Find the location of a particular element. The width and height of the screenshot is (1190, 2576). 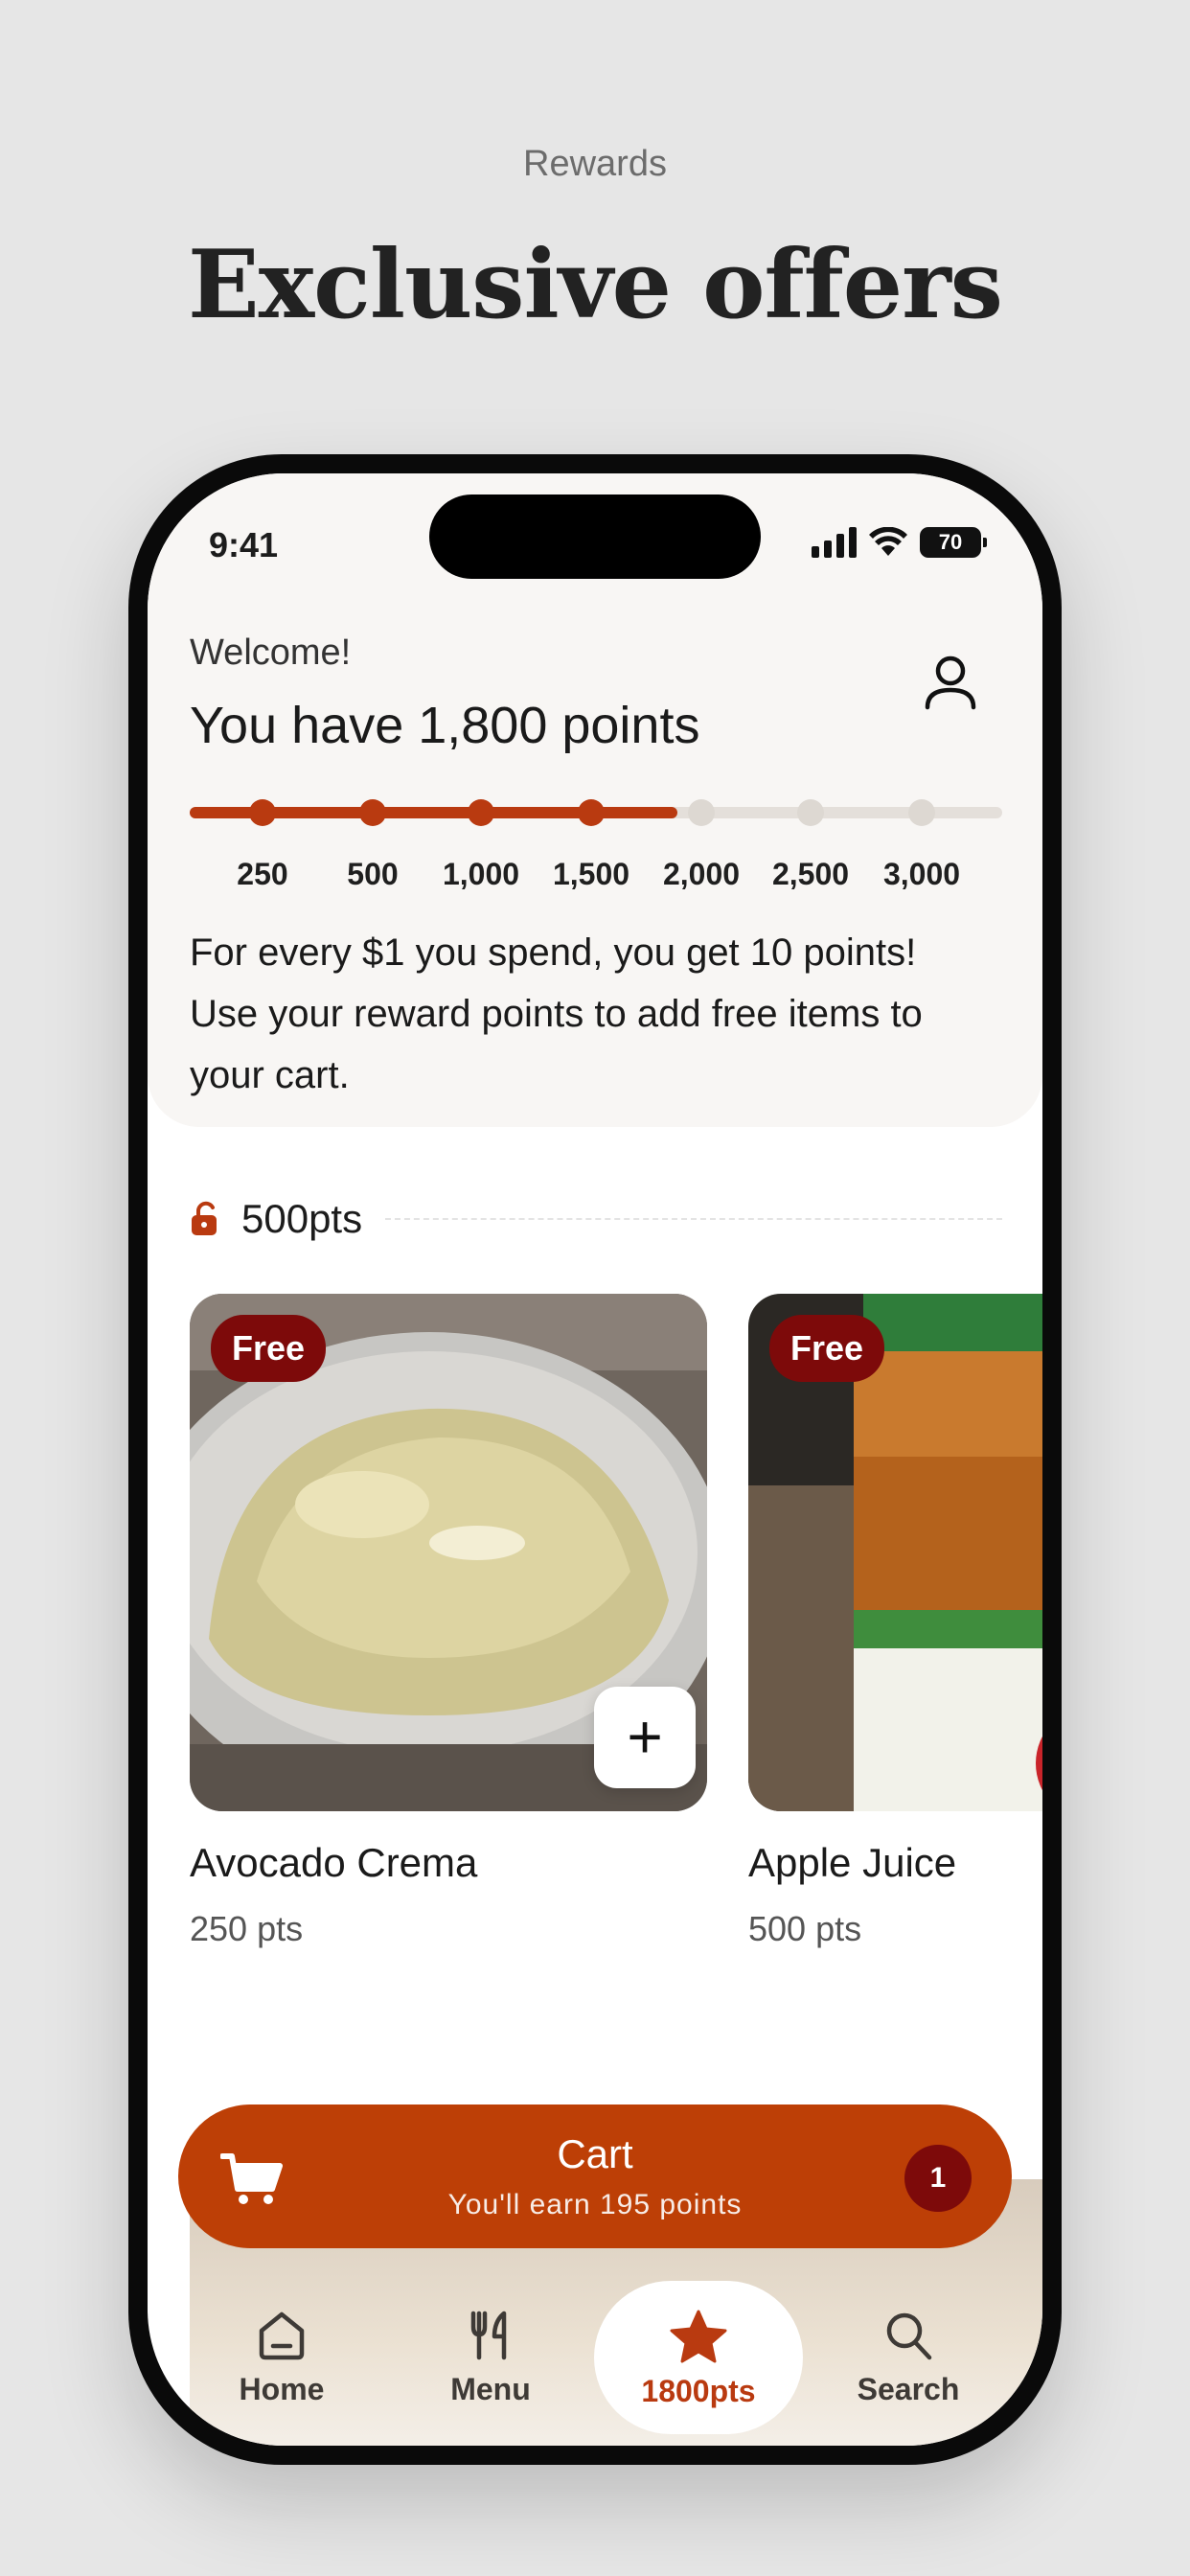

battery-icon: 70 is located at coordinates (953, 542).